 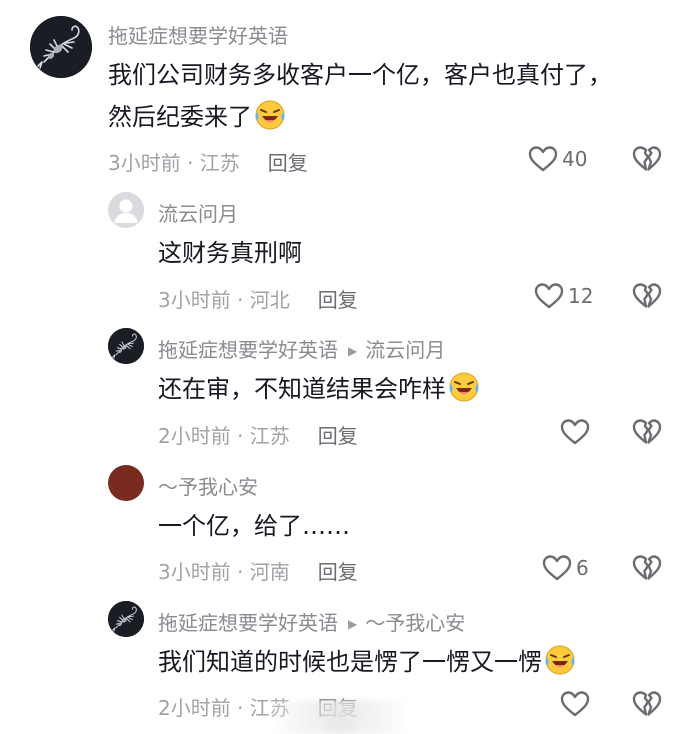 What do you see at coordinates (224, 300) in the screenshot?
I see `comment-time-location: 3小时前 · 河北` at bounding box center [224, 300].